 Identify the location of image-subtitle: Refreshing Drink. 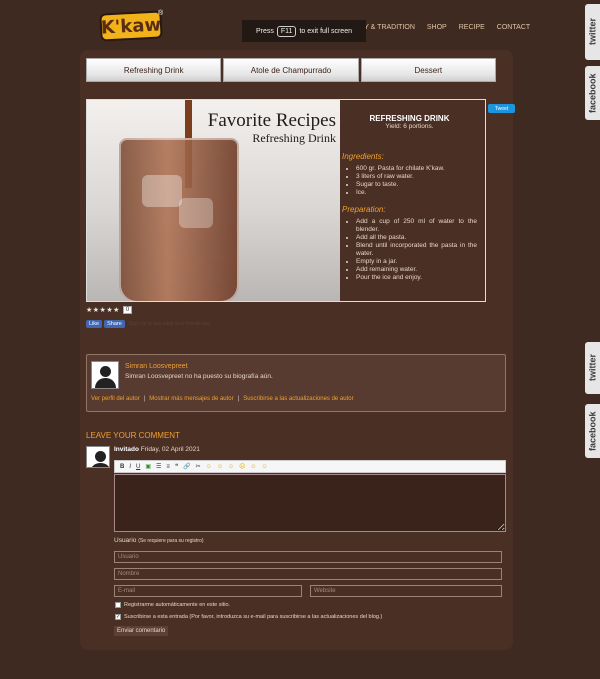
(294, 138).